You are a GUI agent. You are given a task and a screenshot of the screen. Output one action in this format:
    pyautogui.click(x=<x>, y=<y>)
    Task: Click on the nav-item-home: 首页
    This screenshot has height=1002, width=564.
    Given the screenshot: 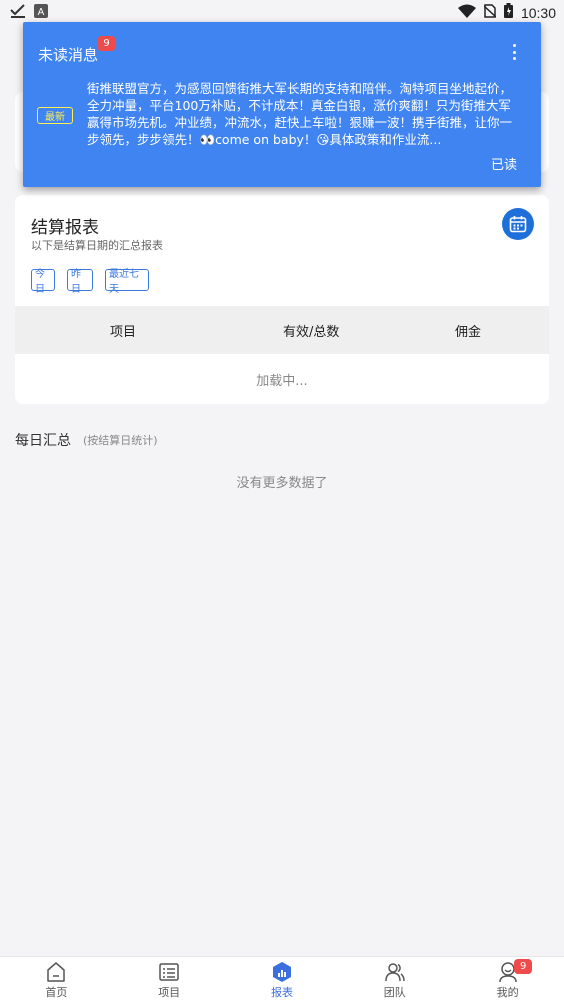 What is the action you would take?
    pyautogui.click(x=56, y=979)
    